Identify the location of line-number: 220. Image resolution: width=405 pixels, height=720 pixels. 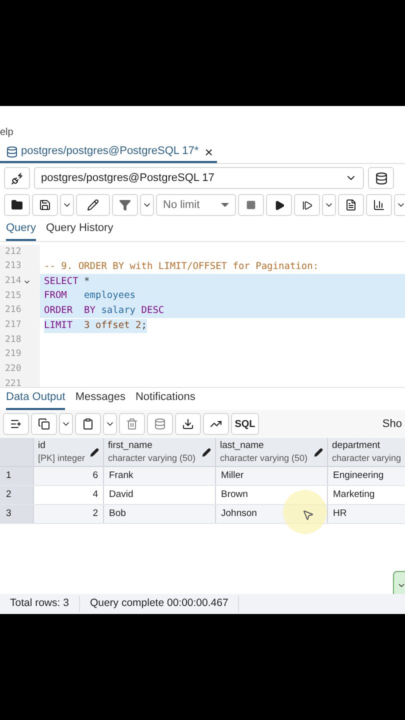
(13, 369).